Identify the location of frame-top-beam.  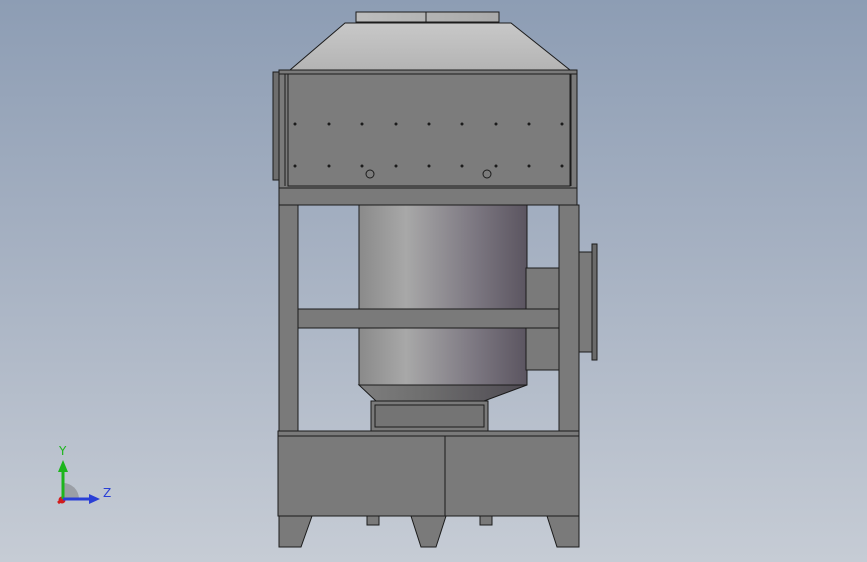
(428, 196).